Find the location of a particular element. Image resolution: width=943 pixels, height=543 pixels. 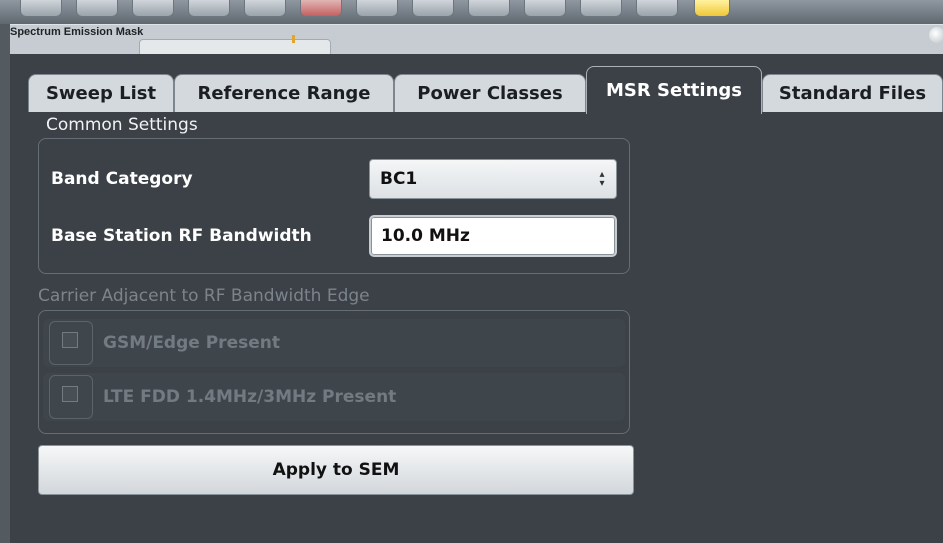

lte-fdd-label: LTE FDD 1.4MHz/3MHz Present is located at coordinates (250, 397).